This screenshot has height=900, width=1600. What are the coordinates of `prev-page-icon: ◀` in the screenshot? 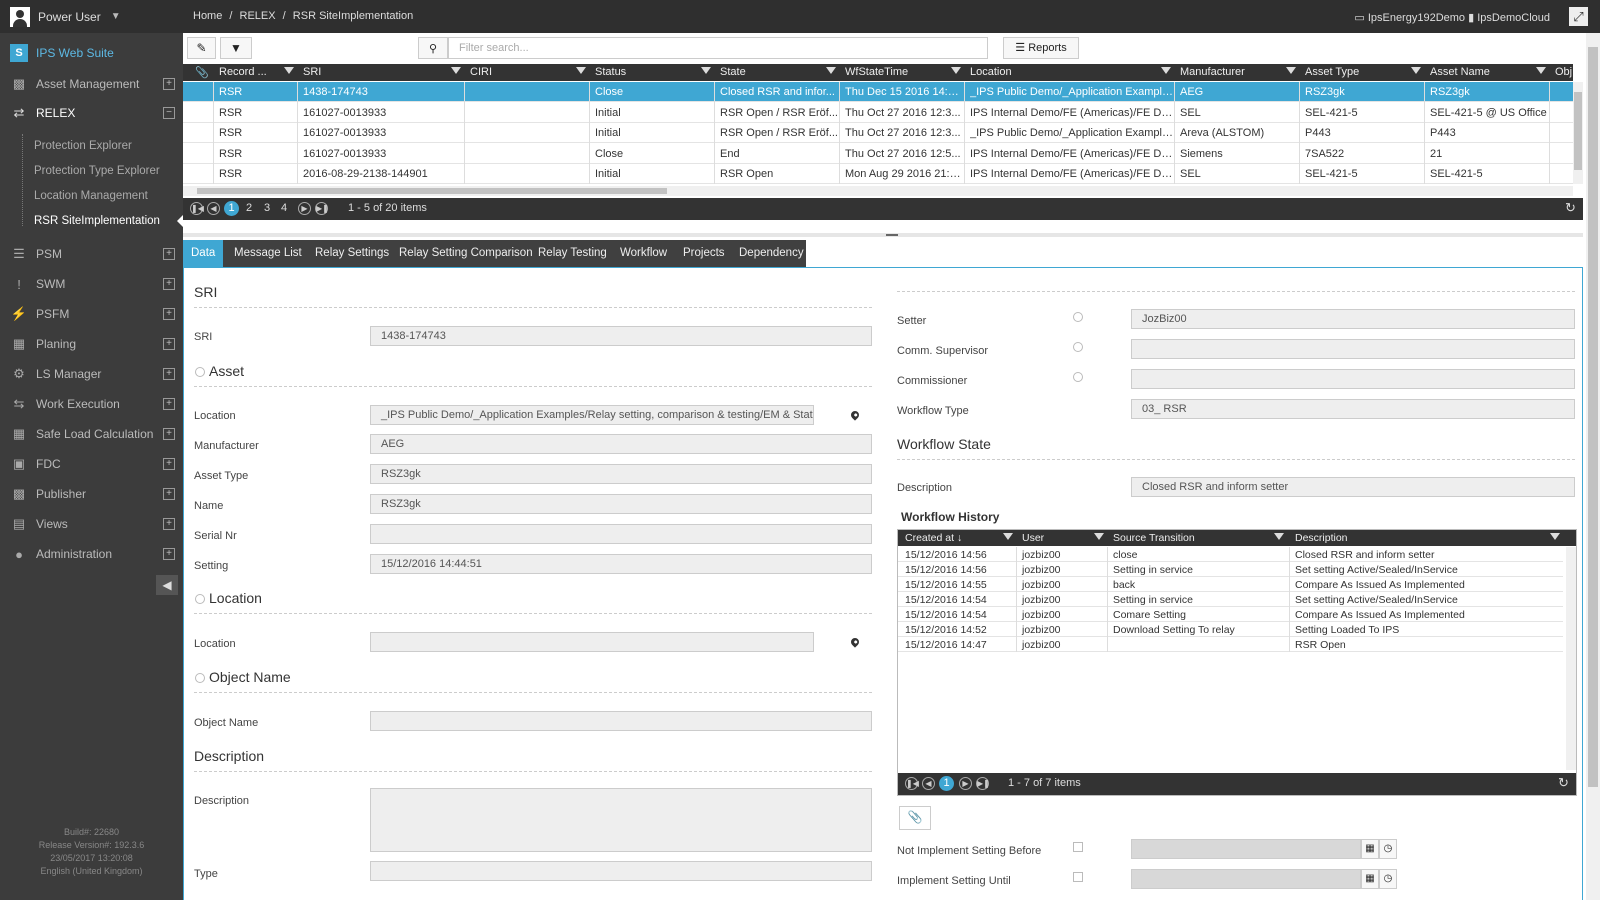 It's located at (928, 783).